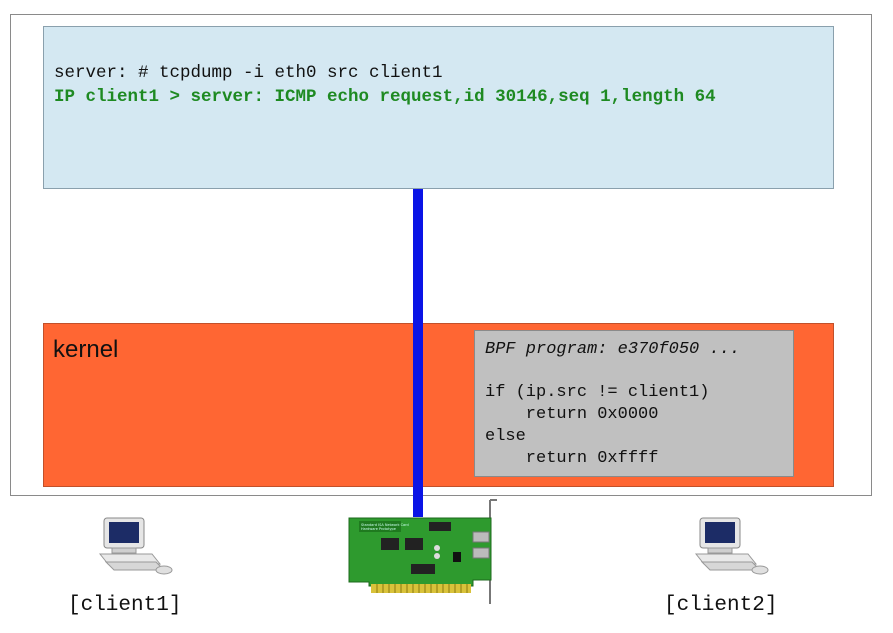 Image resolution: width=893 pixels, height=633 pixels. What do you see at coordinates (378, 529) in the screenshot?
I see `nic-board-text-2: Hardware Prototype` at bounding box center [378, 529].